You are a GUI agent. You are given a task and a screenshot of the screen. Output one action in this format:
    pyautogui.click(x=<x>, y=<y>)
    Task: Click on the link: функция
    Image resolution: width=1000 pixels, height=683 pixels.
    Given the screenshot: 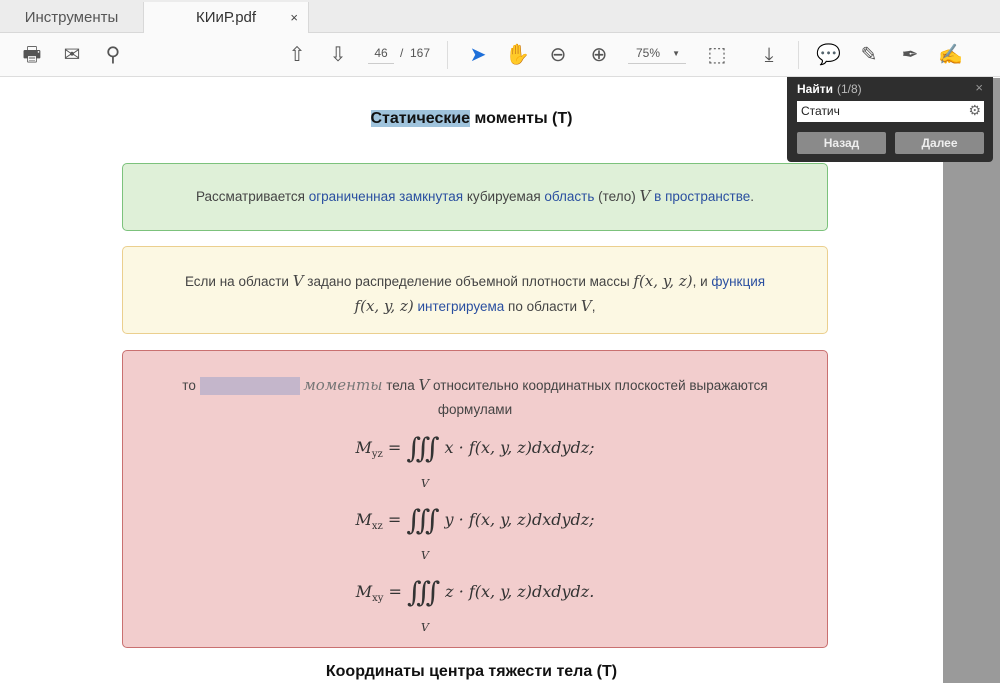 What is the action you would take?
    pyautogui.click(x=738, y=281)
    